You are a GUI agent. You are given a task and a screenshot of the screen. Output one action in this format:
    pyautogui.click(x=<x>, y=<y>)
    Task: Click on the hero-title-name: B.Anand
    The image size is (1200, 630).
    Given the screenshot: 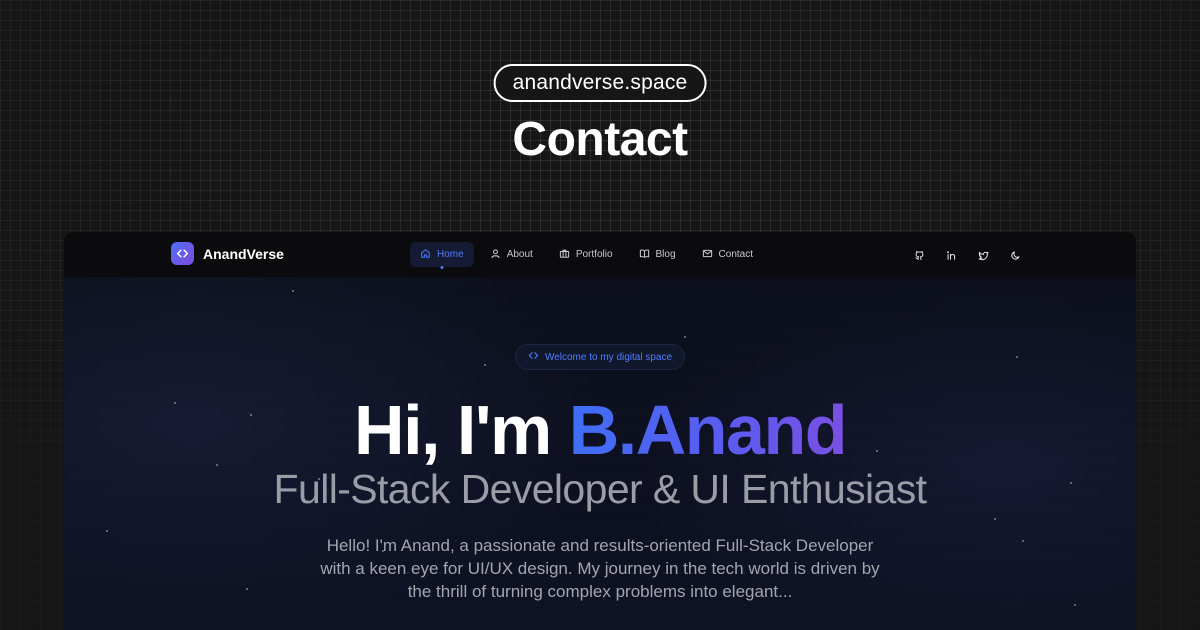 What is the action you would take?
    pyautogui.click(x=708, y=430)
    